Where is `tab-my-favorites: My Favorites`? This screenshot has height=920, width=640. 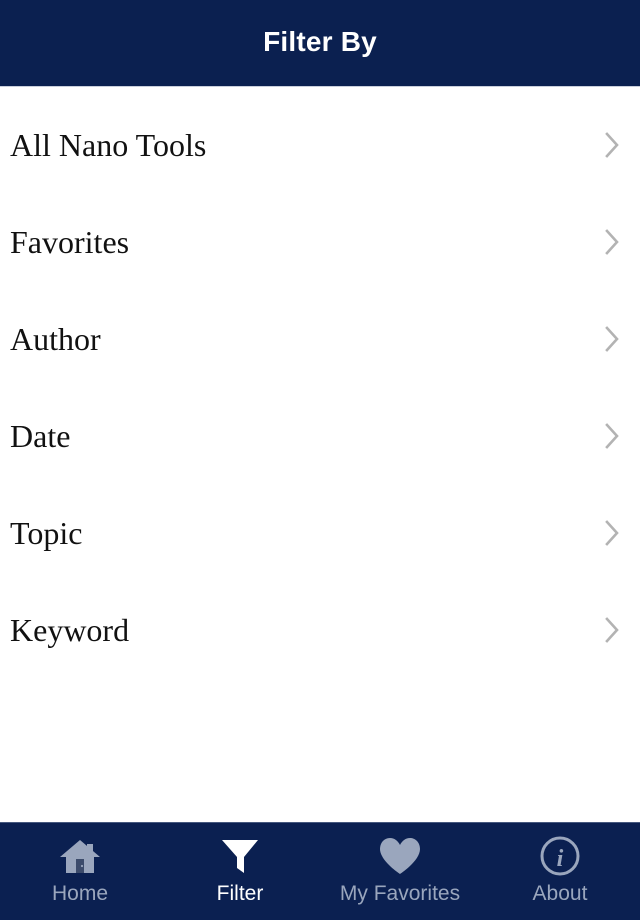
tab-my-favorites: My Favorites is located at coordinates (400, 871).